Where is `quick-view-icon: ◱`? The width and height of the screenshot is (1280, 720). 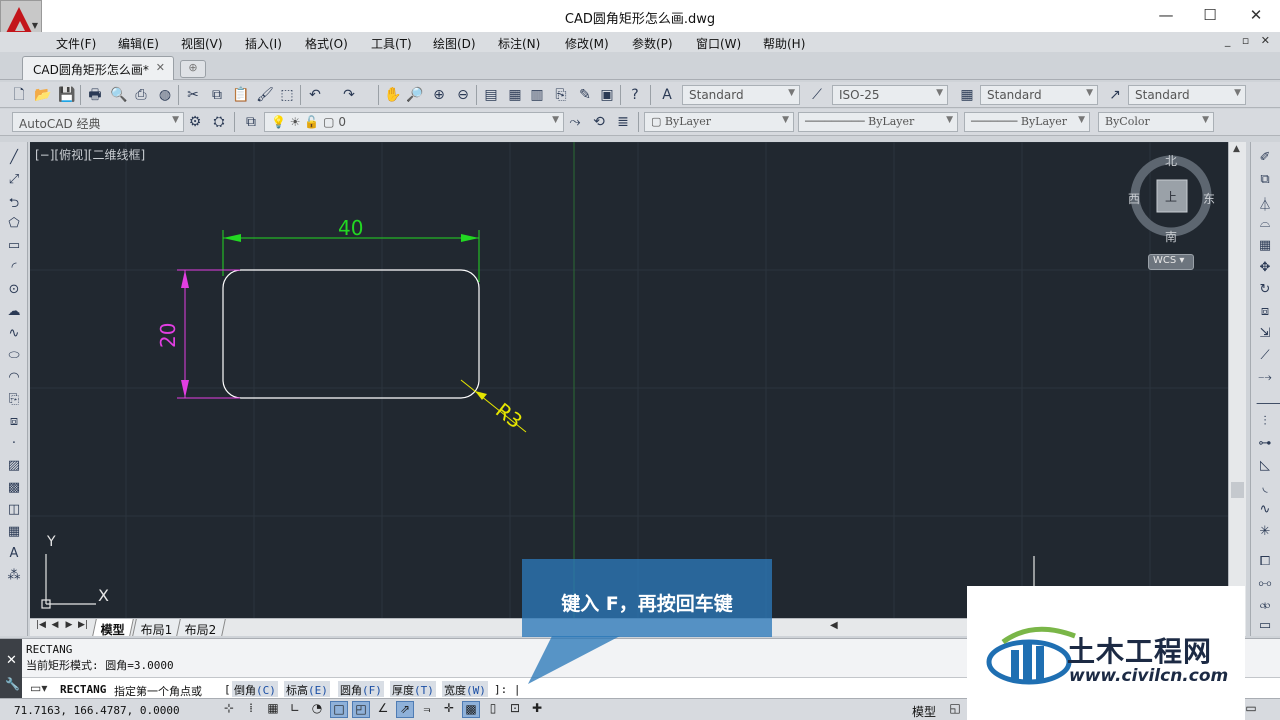
quick-view-icon: ◱ is located at coordinates (955, 709).